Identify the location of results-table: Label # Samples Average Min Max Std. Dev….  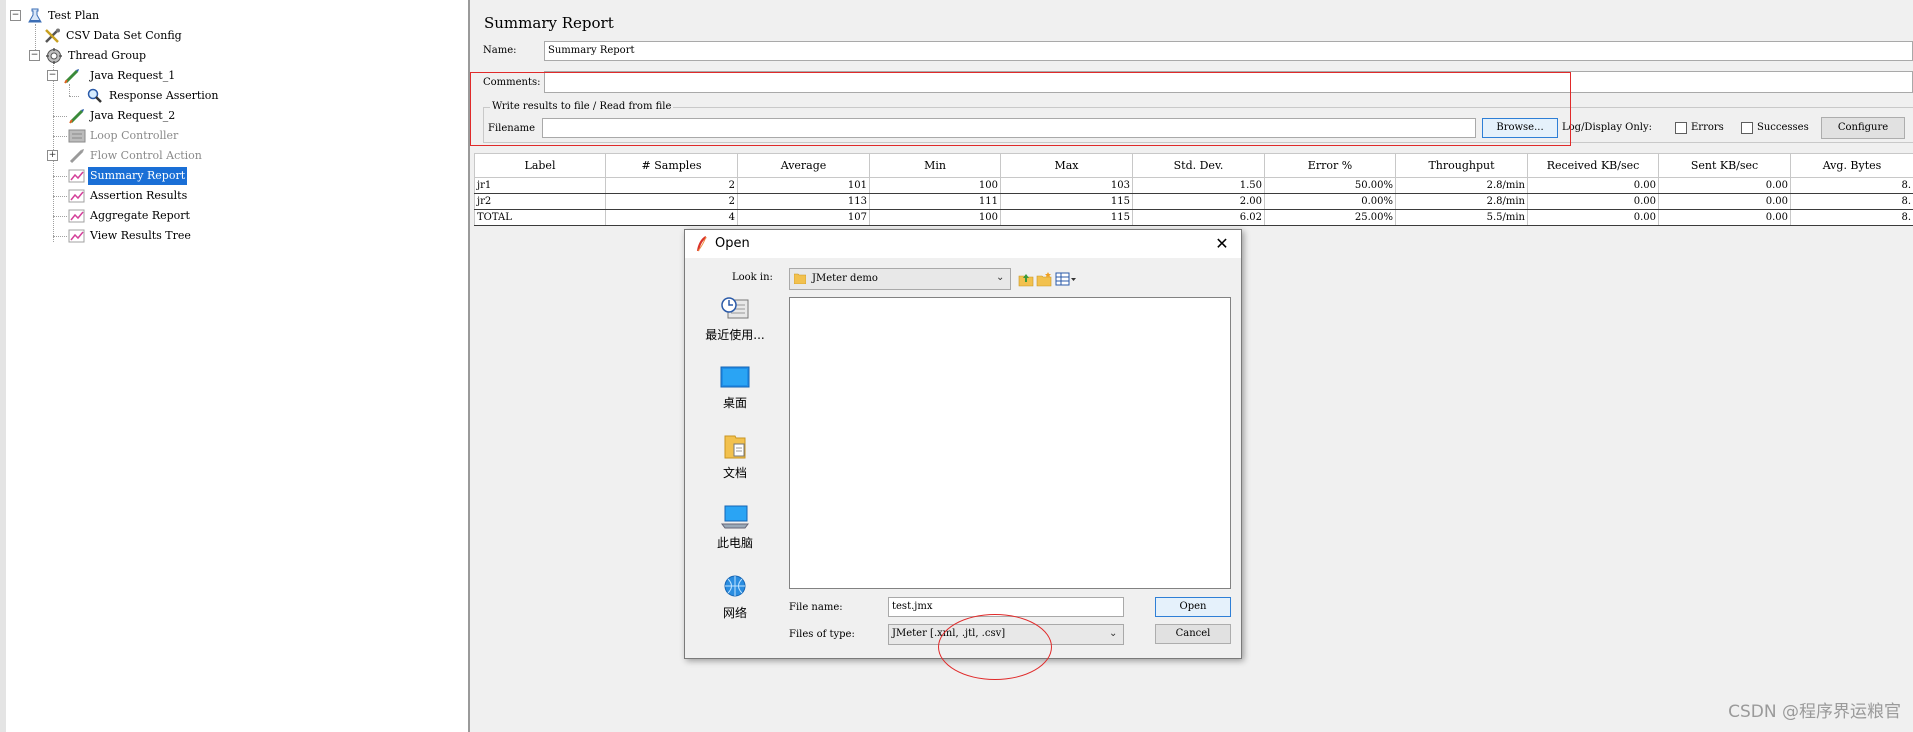
(1193, 189).